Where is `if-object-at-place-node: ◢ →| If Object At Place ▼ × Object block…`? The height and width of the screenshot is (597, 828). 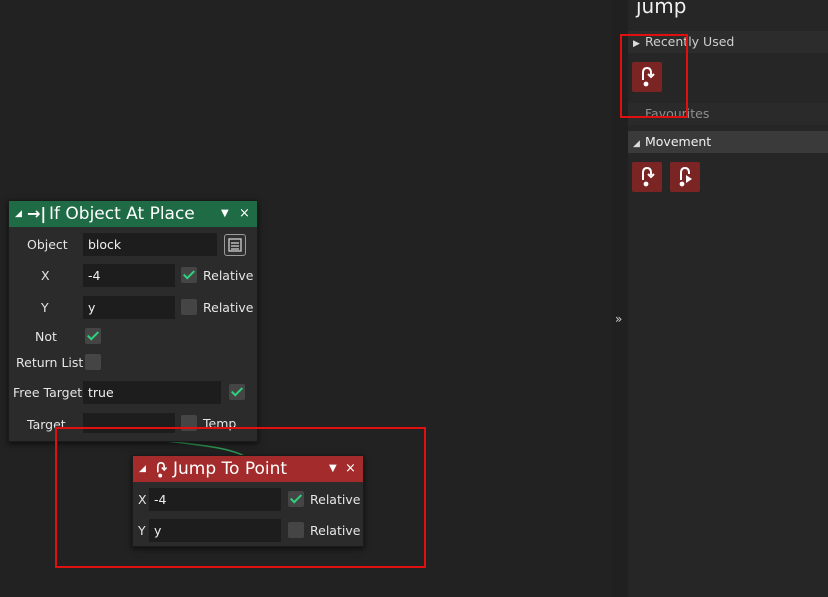
if-object-at-place-node: ◢ →| If Object At Place ▼ × Object block… is located at coordinates (133, 321).